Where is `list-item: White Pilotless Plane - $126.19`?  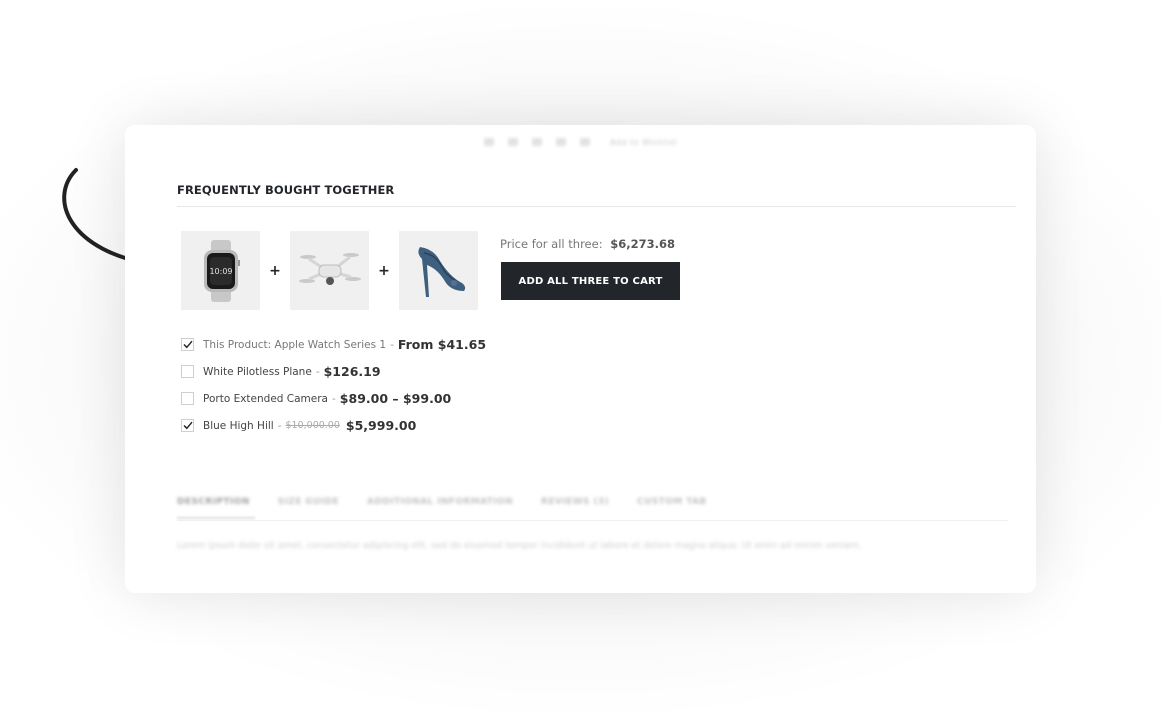
list-item: White Pilotless Plane - $126.19 is located at coordinates (333, 371).